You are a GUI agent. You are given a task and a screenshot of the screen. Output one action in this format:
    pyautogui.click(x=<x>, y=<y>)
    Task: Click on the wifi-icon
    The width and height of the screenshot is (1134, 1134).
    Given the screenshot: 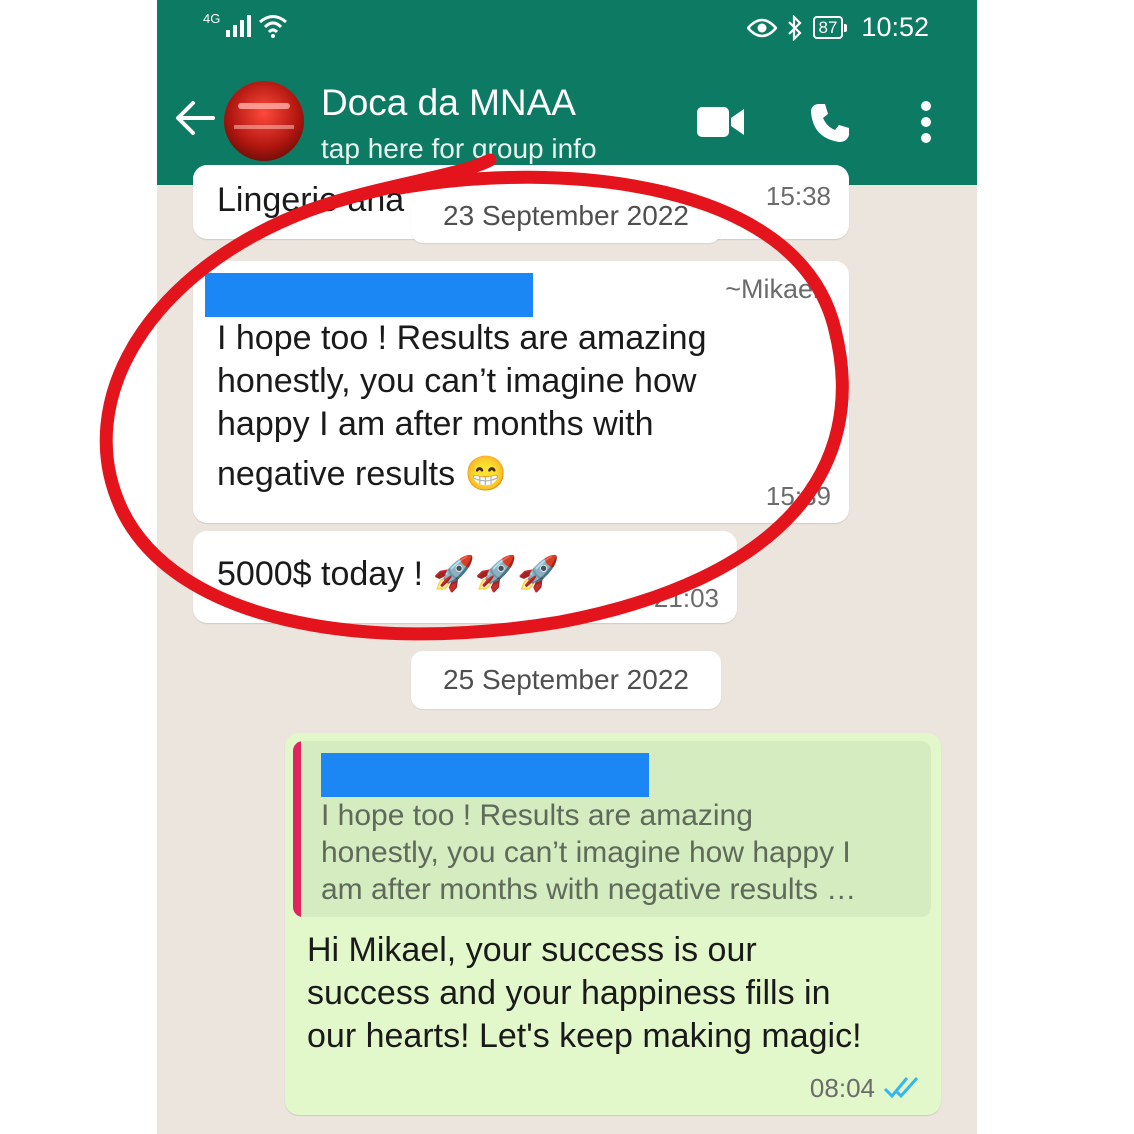 What is the action you would take?
    pyautogui.click(x=273, y=26)
    